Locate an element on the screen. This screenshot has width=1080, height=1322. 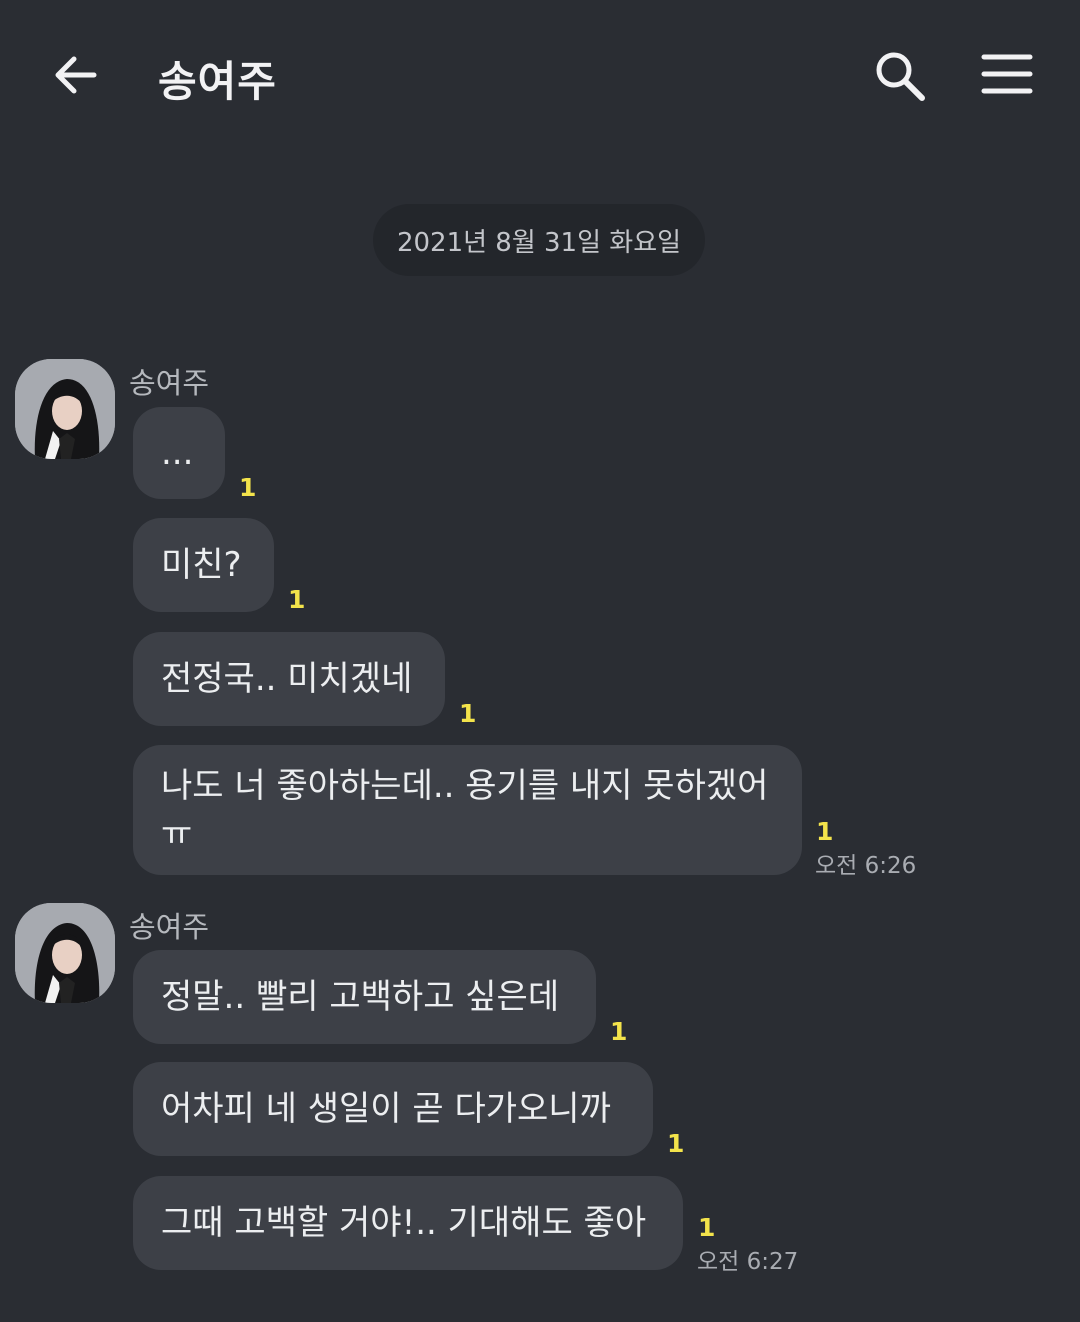
search-button is located at coordinates (901, 76).